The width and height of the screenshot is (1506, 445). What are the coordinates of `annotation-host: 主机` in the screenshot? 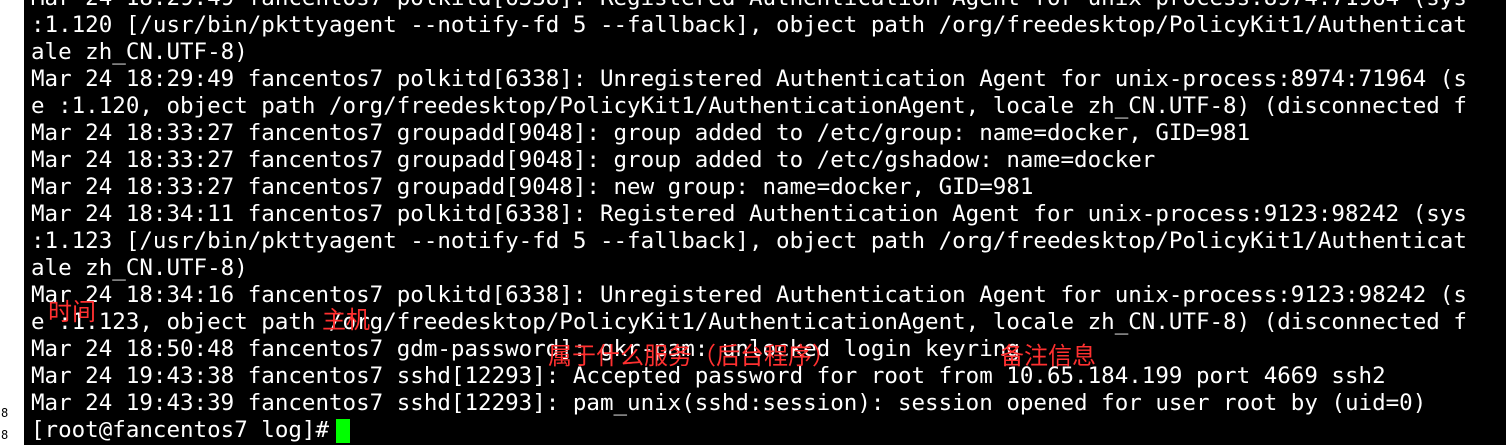 It's located at (346, 320).